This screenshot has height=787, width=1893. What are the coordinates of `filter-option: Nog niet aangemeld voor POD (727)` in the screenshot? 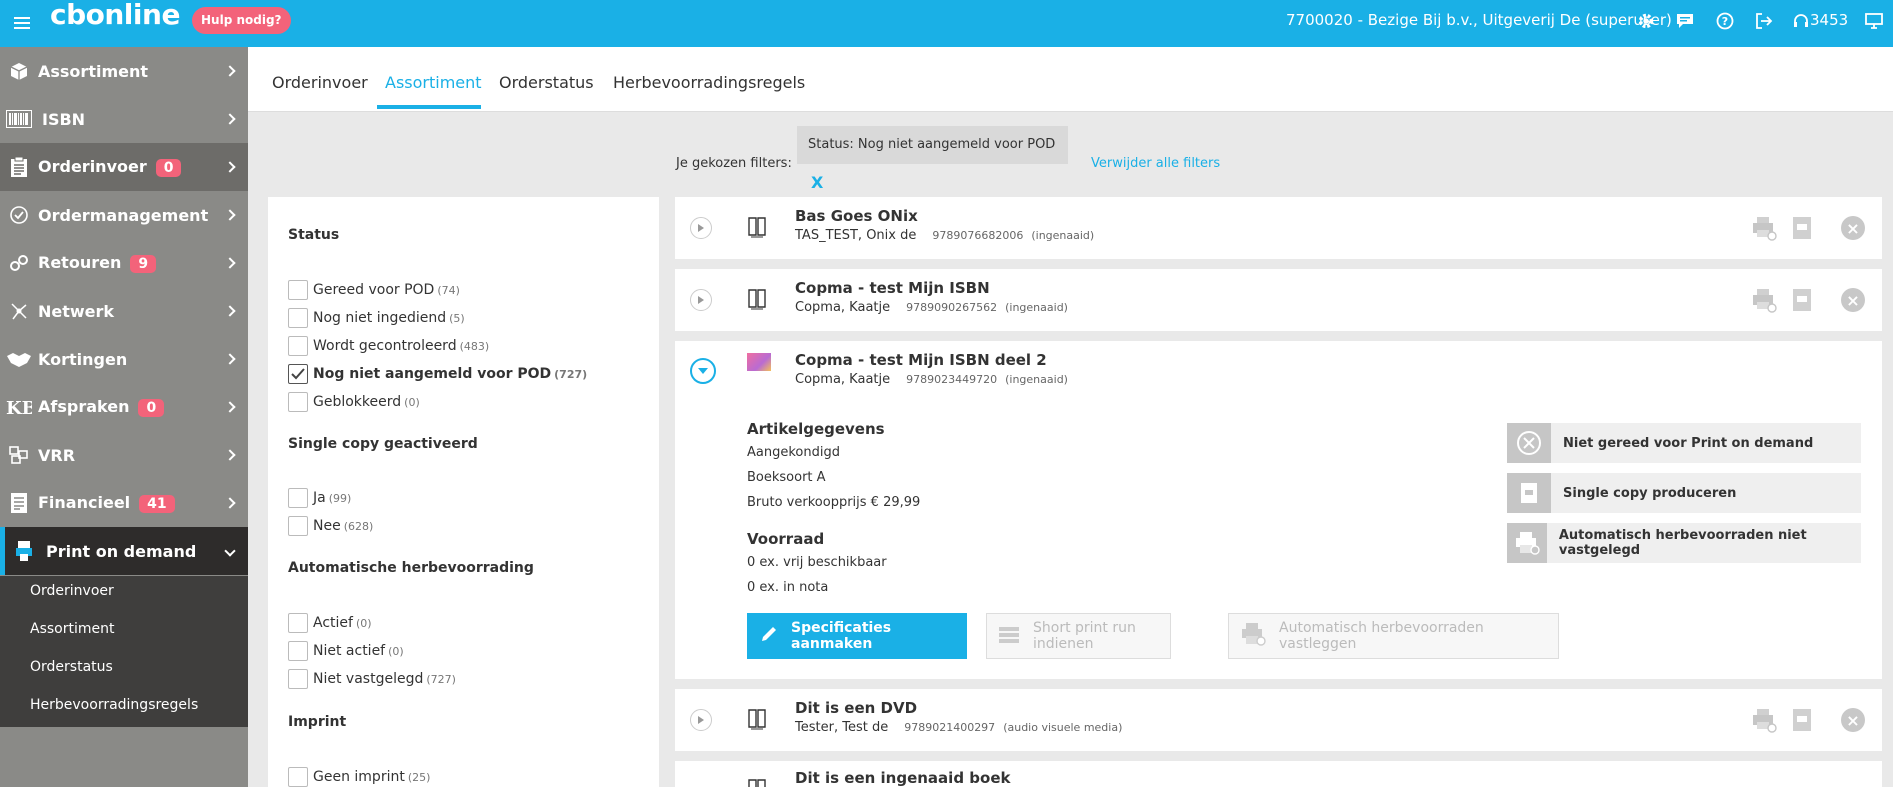 It's located at (437, 374).